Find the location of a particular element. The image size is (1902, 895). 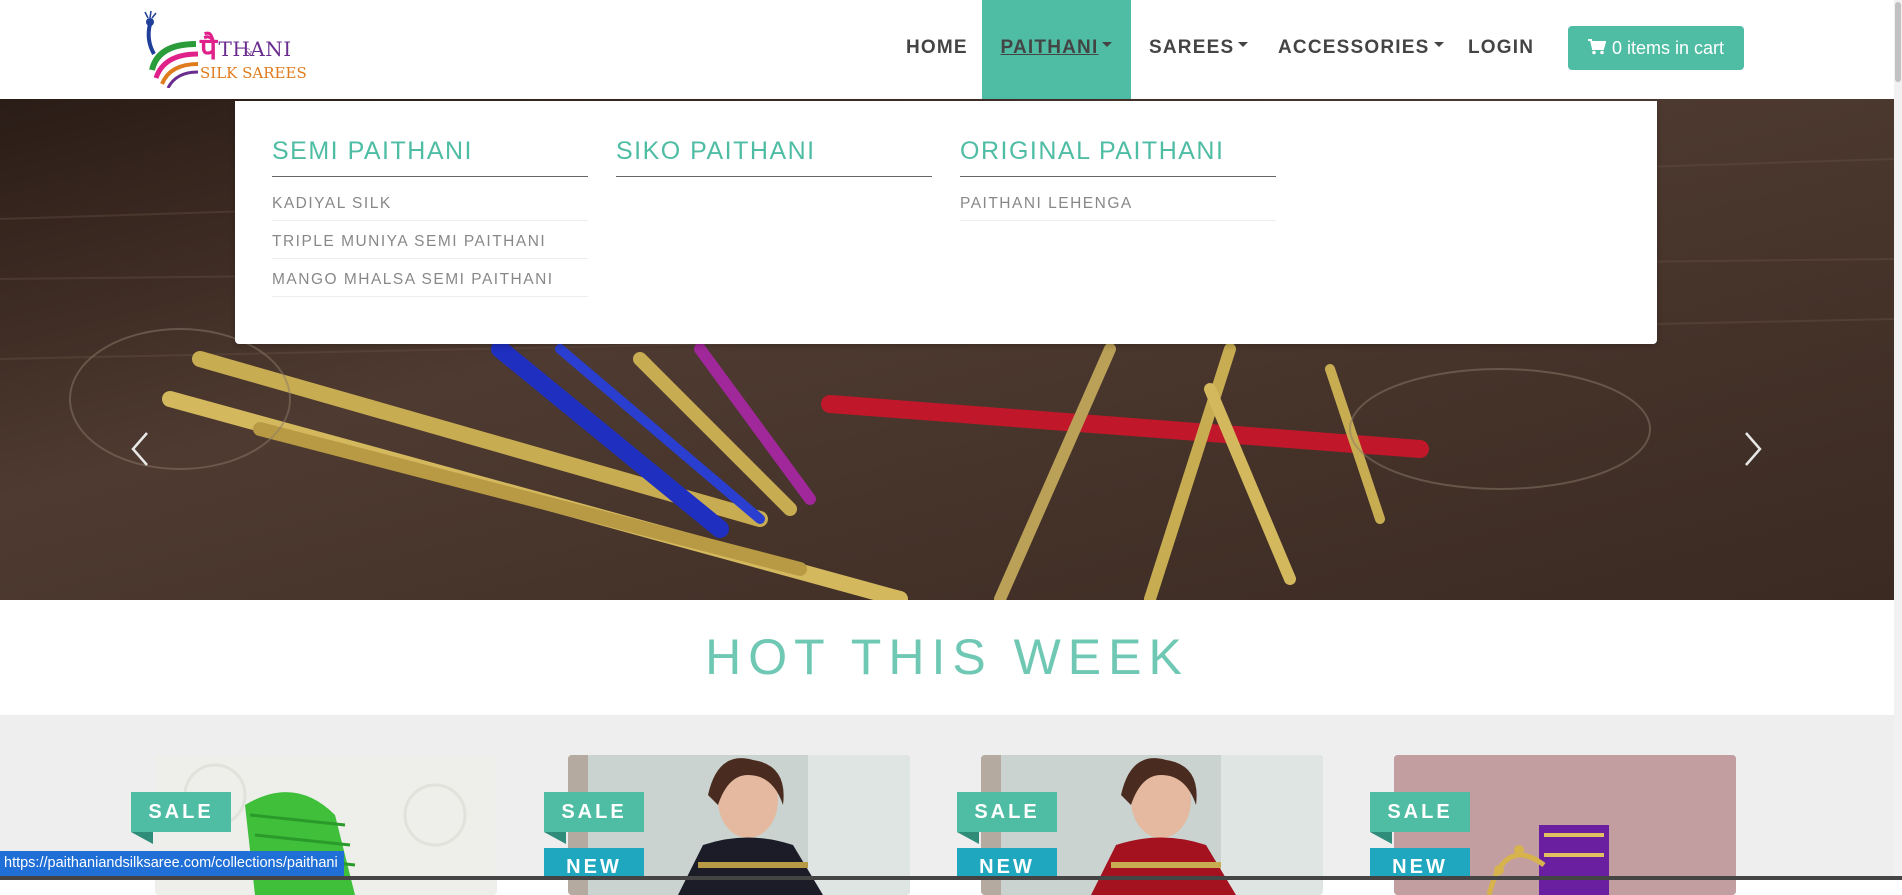

cart-icon is located at coordinates (1597, 47).